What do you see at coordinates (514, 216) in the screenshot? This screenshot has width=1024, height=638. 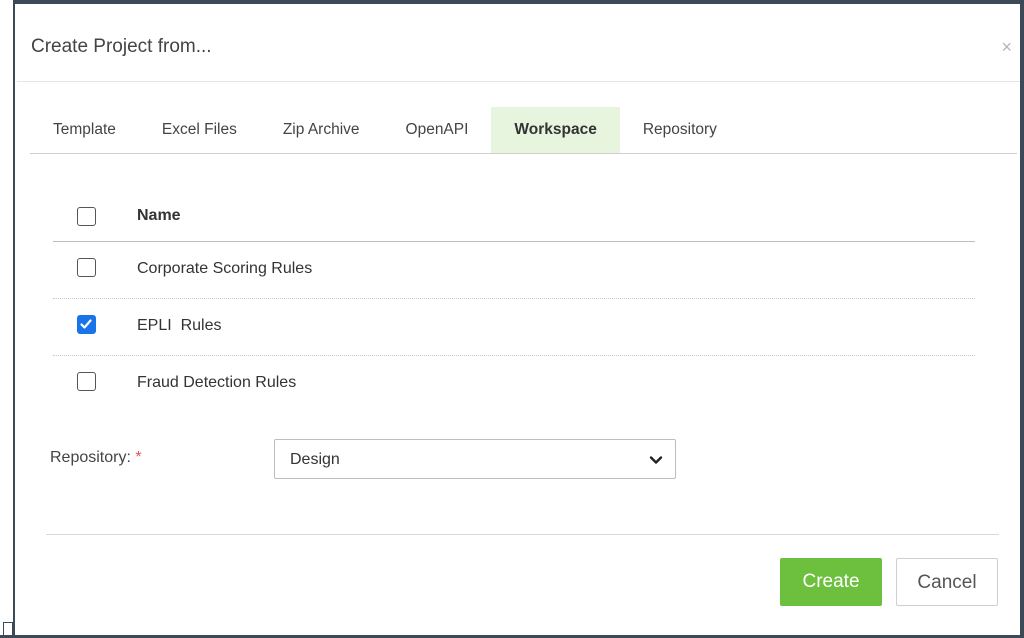 I see `list-header-row: Name` at bounding box center [514, 216].